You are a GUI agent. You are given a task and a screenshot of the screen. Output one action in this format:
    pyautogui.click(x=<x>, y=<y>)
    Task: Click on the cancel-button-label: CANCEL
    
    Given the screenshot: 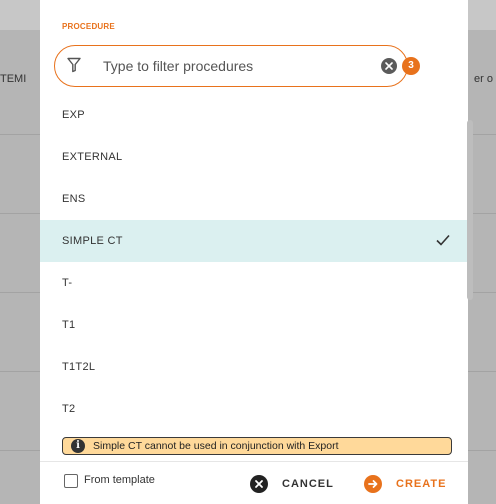 What is the action you would take?
    pyautogui.click(x=308, y=484)
    